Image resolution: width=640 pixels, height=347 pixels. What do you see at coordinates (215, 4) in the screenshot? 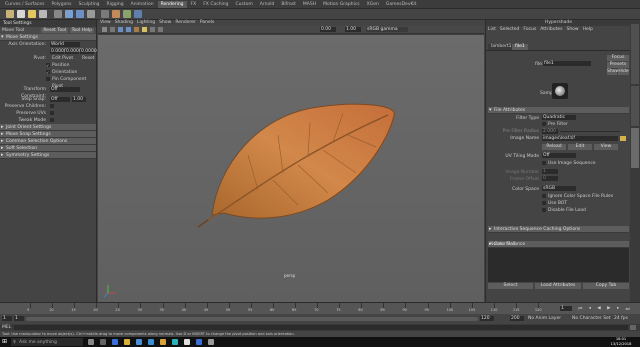
I see `shelf-tab-fx-caching: FX Caching` at bounding box center [215, 4].